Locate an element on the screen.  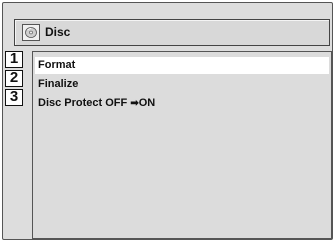
step-number-3: 3 is located at coordinates (14, 97).